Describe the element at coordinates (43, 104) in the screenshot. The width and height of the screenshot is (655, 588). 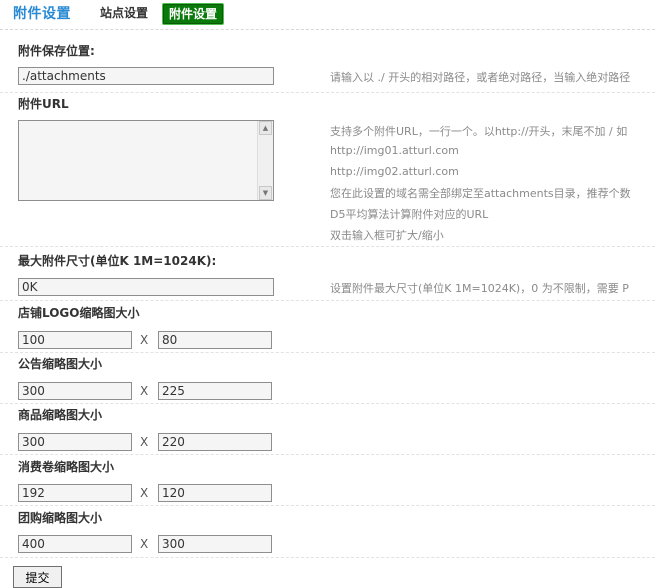
I see `url-label: 附件URL` at that location.